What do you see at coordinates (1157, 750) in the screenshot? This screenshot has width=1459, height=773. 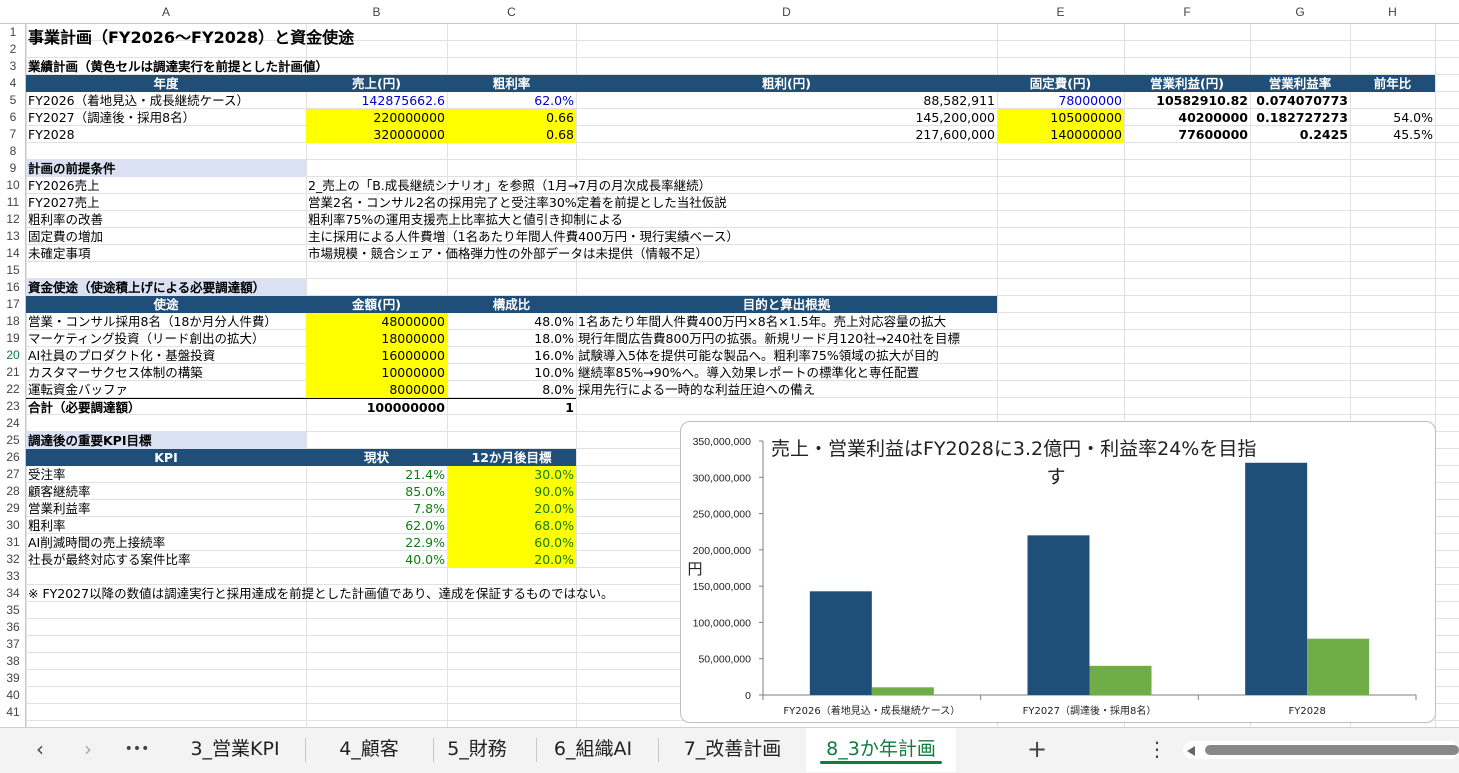 I see `sheet-options-icon: ⋮` at bounding box center [1157, 750].